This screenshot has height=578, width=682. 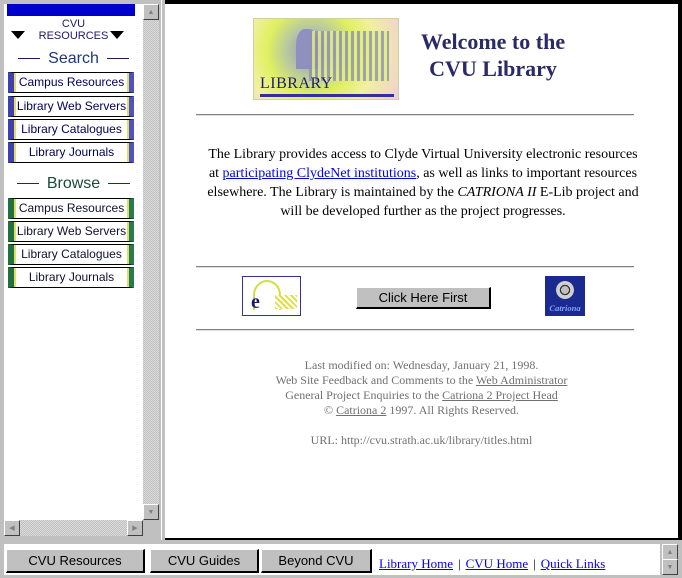 I want to click on catriona-seal-icon, so click(x=565, y=290).